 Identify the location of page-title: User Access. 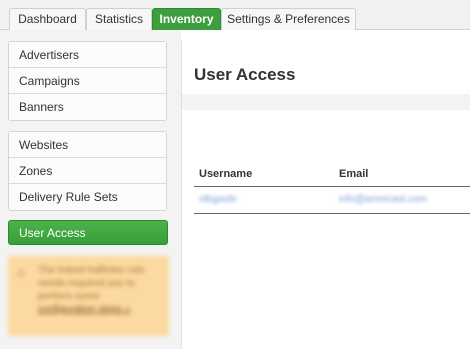
(245, 74).